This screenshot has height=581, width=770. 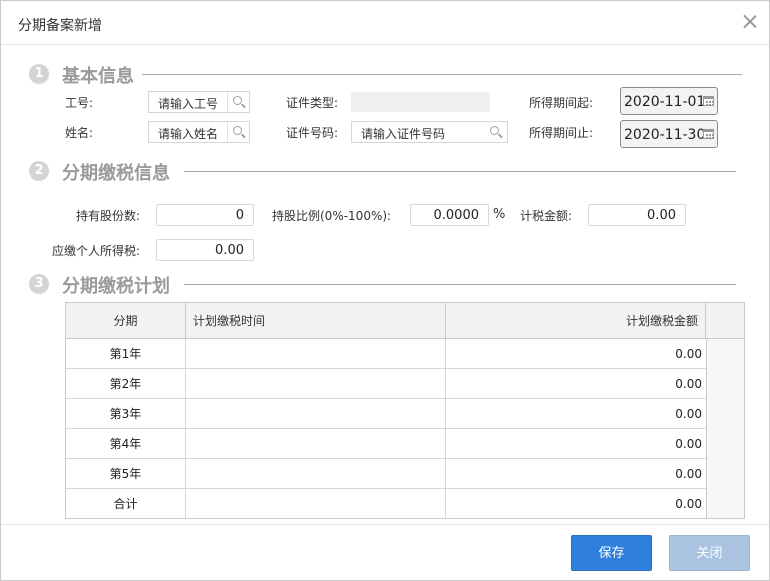 What do you see at coordinates (126, 321) in the screenshot?
I see `column-header-period: 分期` at bounding box center [126, 321].